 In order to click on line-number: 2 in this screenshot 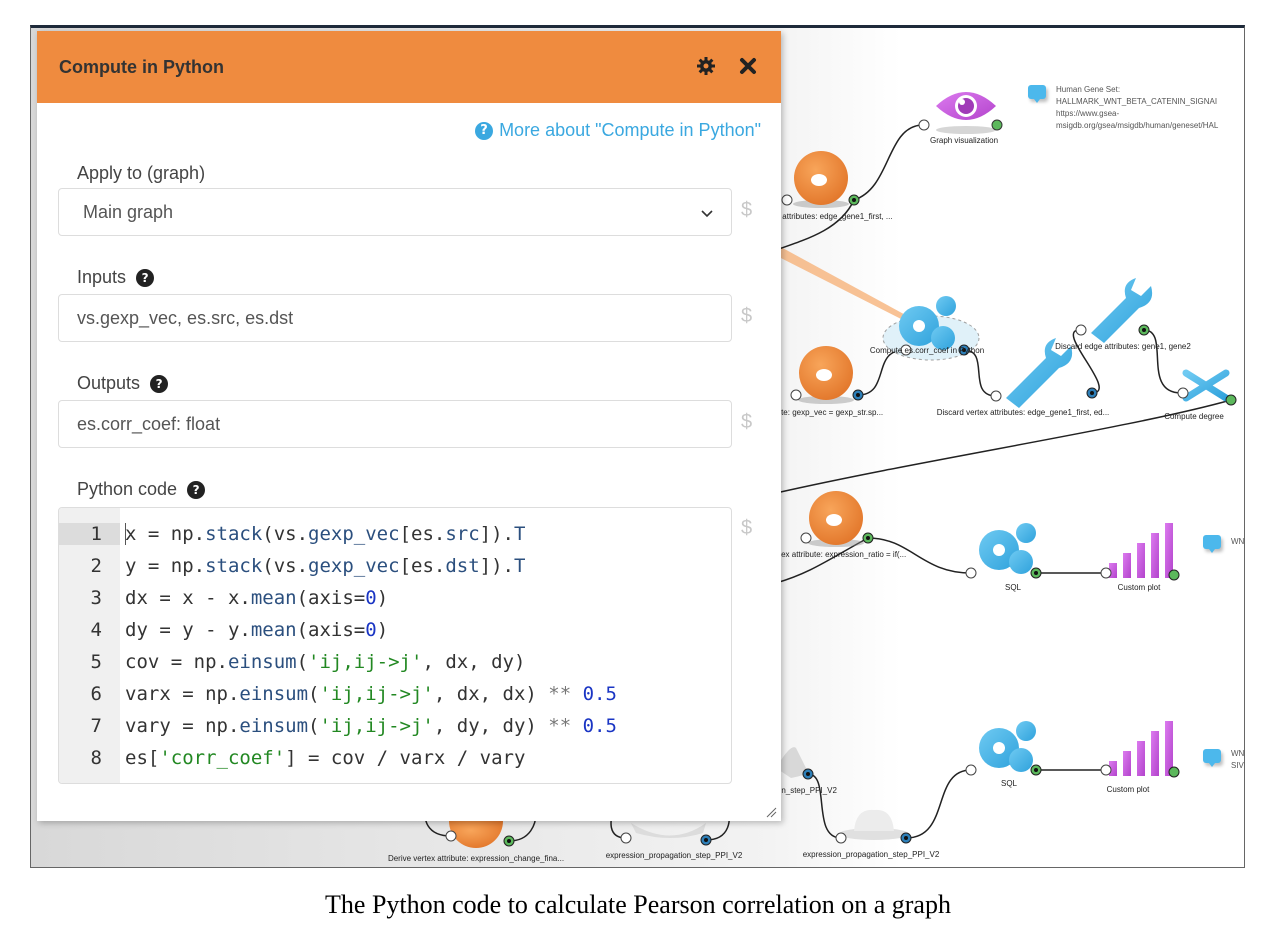, I will do `click(96, 566)`.